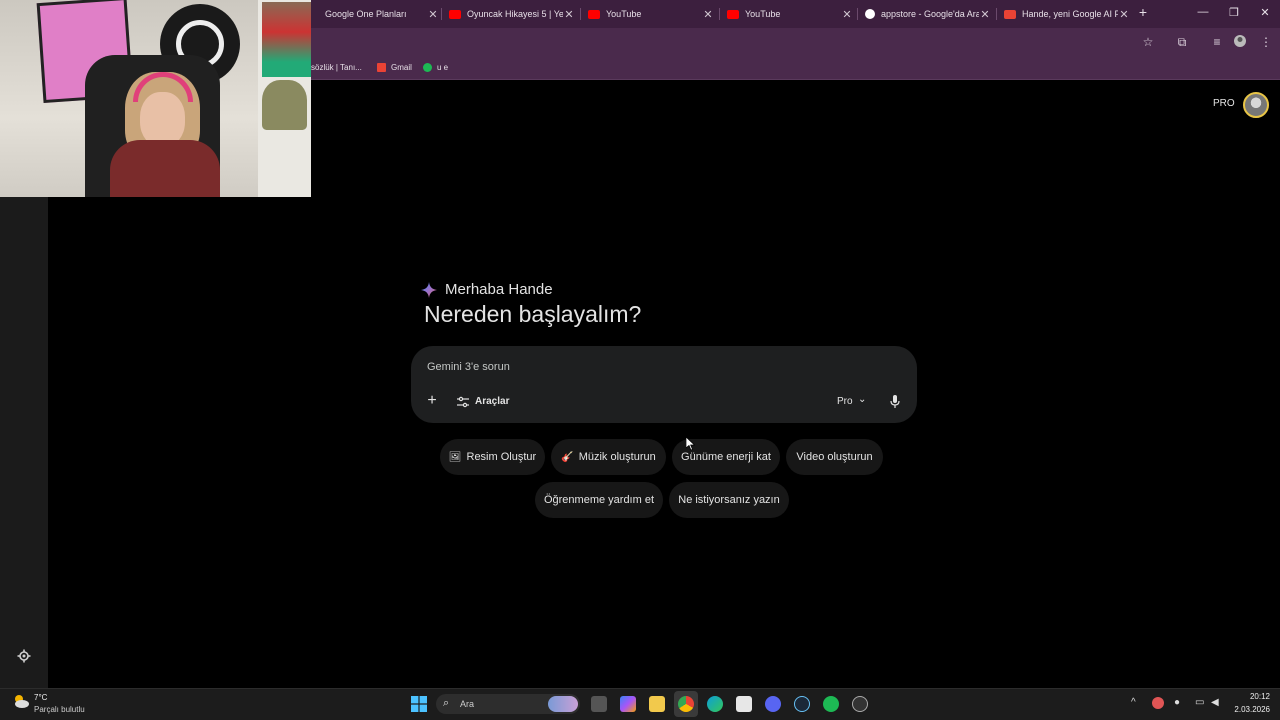  Describe the element at coordinates (567, 457) in the screenshot. I see `guitar-icon: 🎸` at that location.